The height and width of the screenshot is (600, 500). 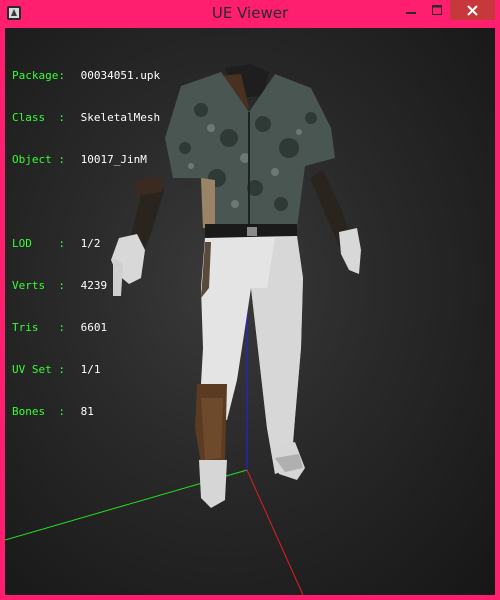 What do you see at coordinates (86, 202) in the screenshot?
I see `info-spacer` at bounding box center [86, 202].